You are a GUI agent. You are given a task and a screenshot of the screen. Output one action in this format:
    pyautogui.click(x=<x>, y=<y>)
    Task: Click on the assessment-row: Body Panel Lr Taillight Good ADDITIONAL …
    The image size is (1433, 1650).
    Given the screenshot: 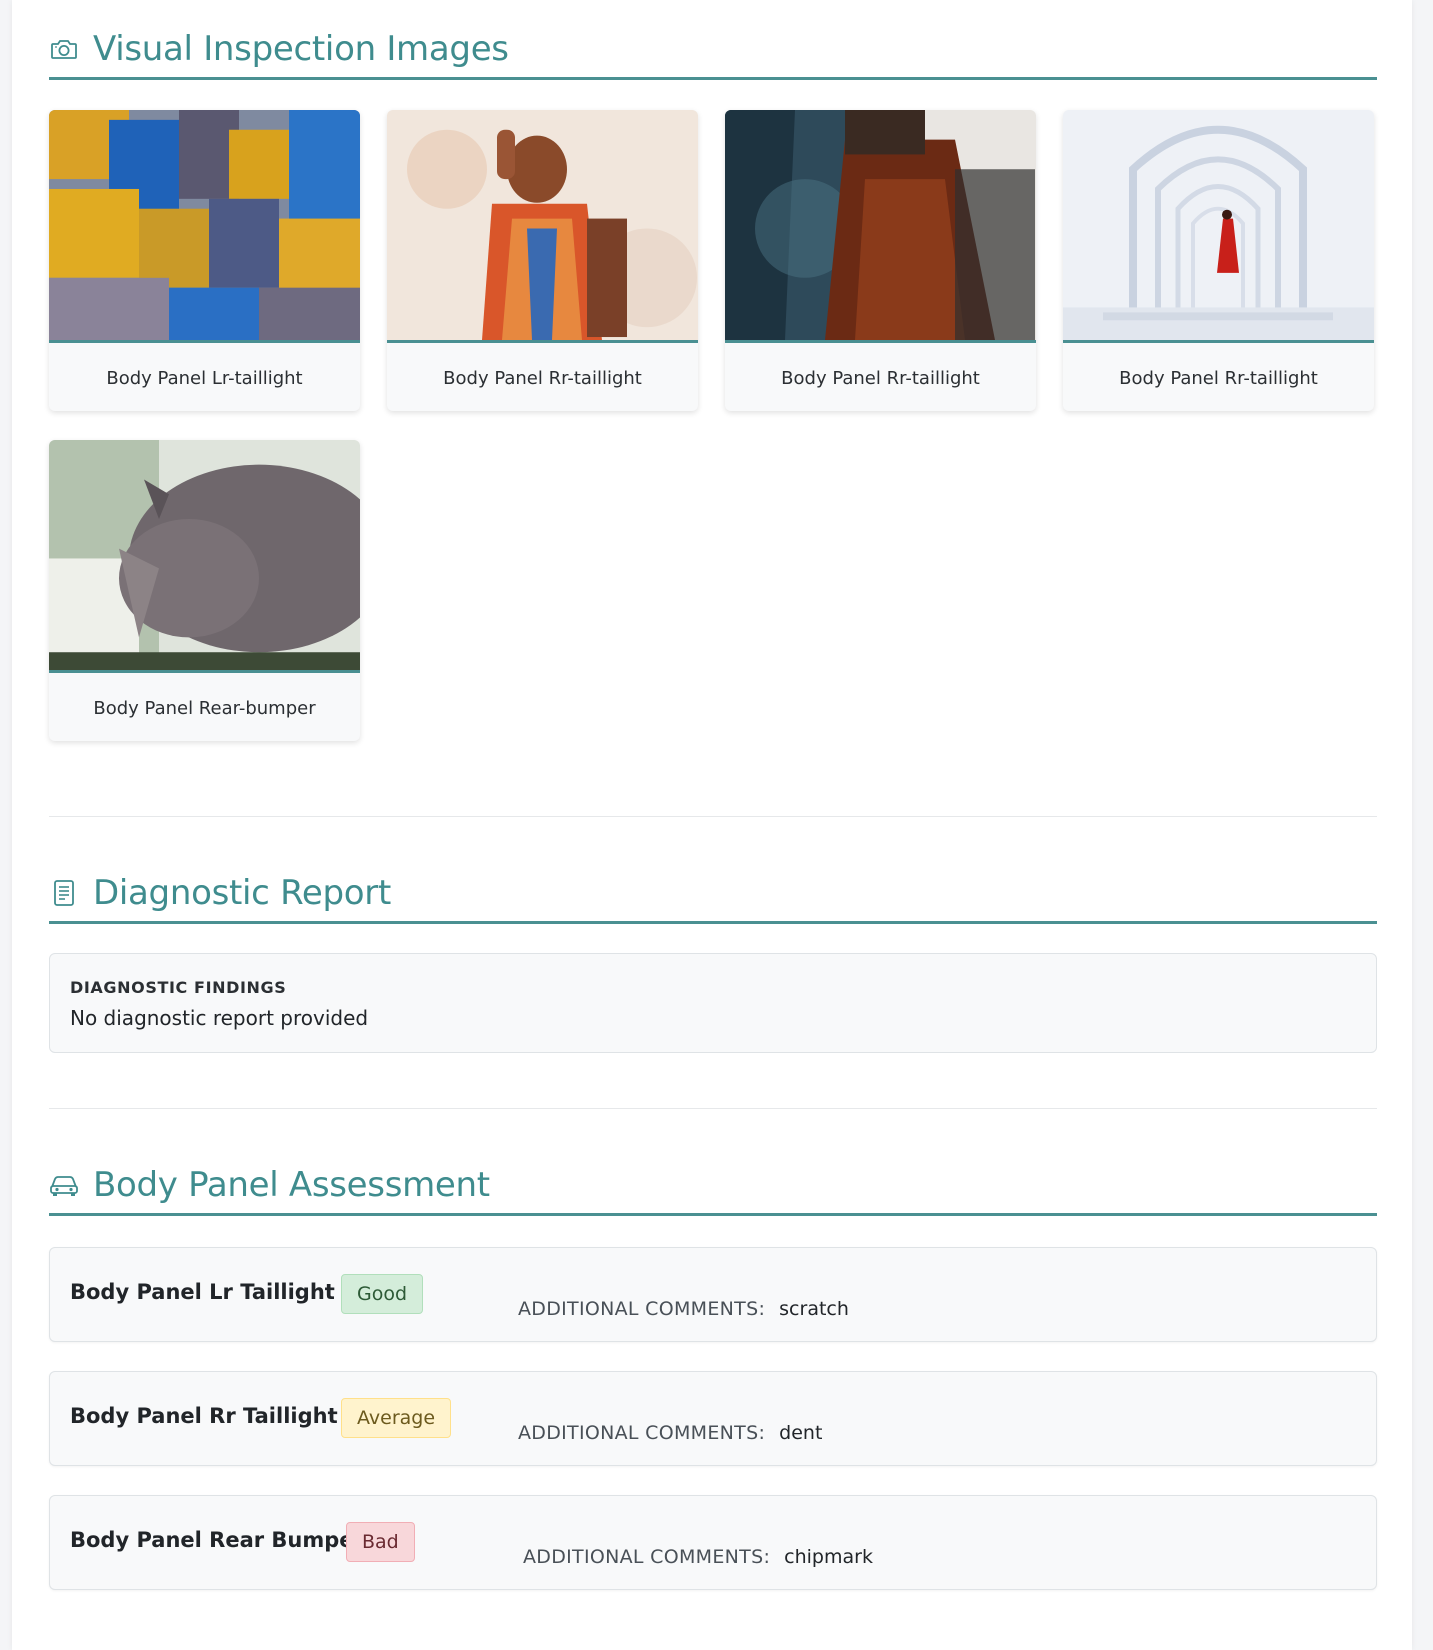 What is the action you would take?
    pyautogui.click(x=713, y=1294)
    